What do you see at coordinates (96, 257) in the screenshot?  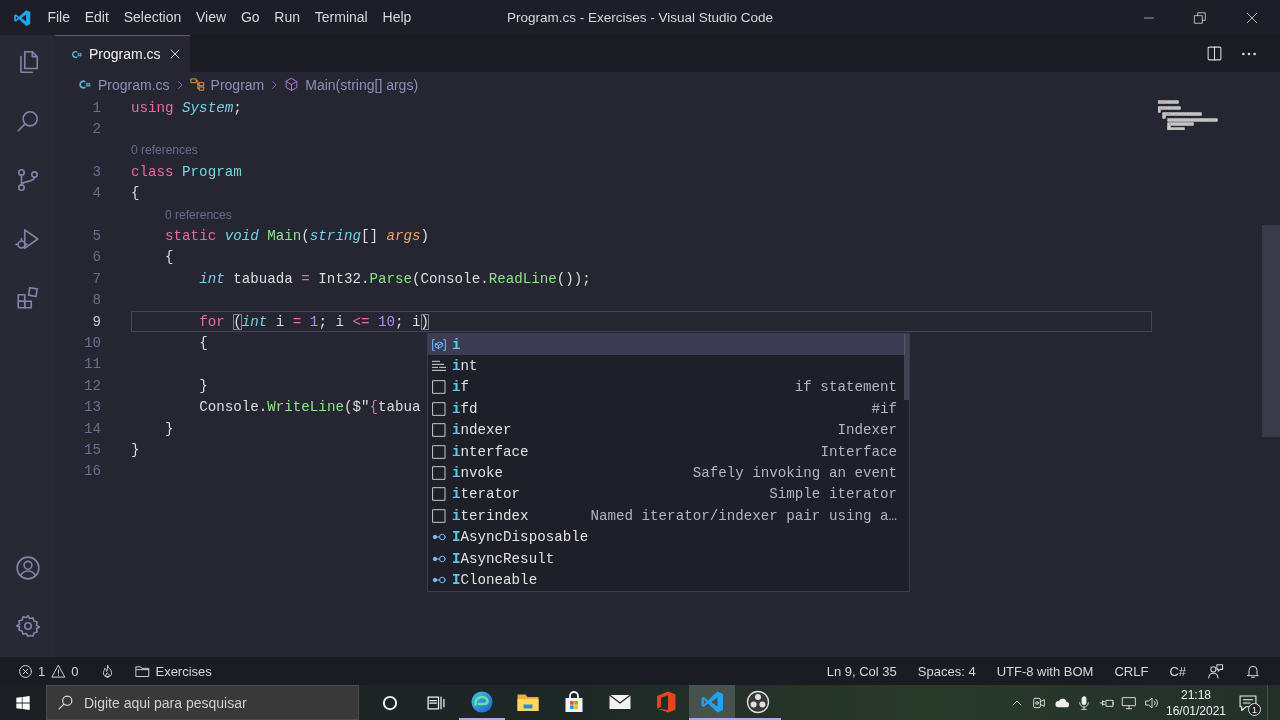 I see `line-number: 6` at bounding box center [96, 257].